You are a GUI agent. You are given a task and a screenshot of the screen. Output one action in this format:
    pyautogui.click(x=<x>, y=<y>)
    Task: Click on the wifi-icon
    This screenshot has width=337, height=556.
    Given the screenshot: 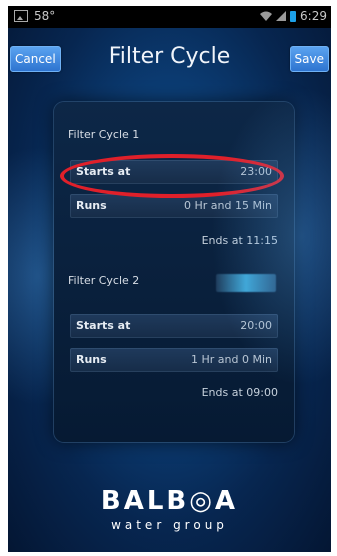 What is the action you would take?
    pyautogui.click(x=266, y=16)
    